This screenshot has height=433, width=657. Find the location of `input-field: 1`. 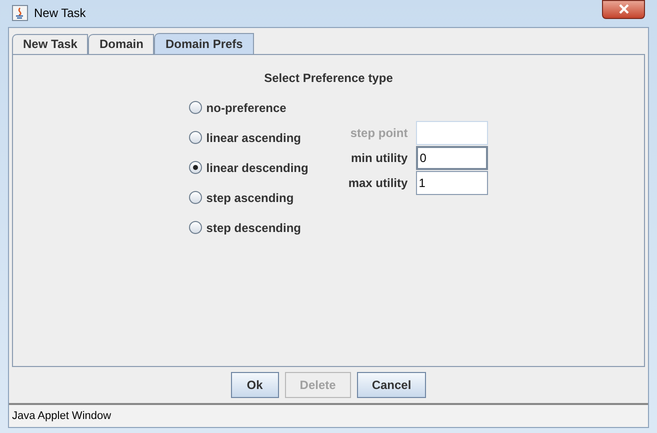

input-field: 1 is located at coordinates (452, 182).